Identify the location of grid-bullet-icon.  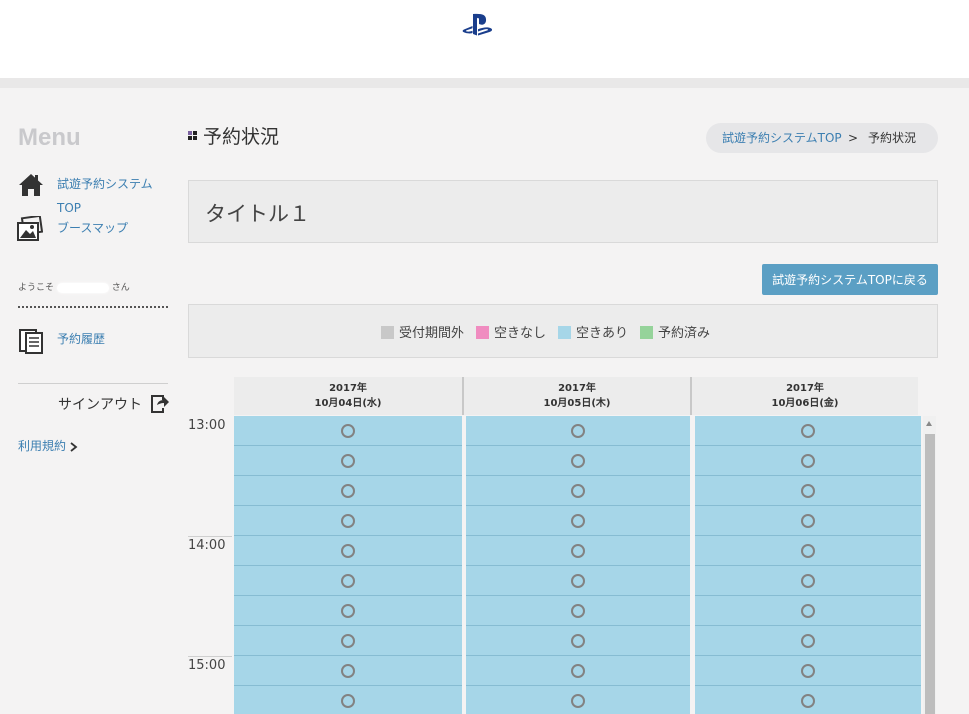
(192, 135).